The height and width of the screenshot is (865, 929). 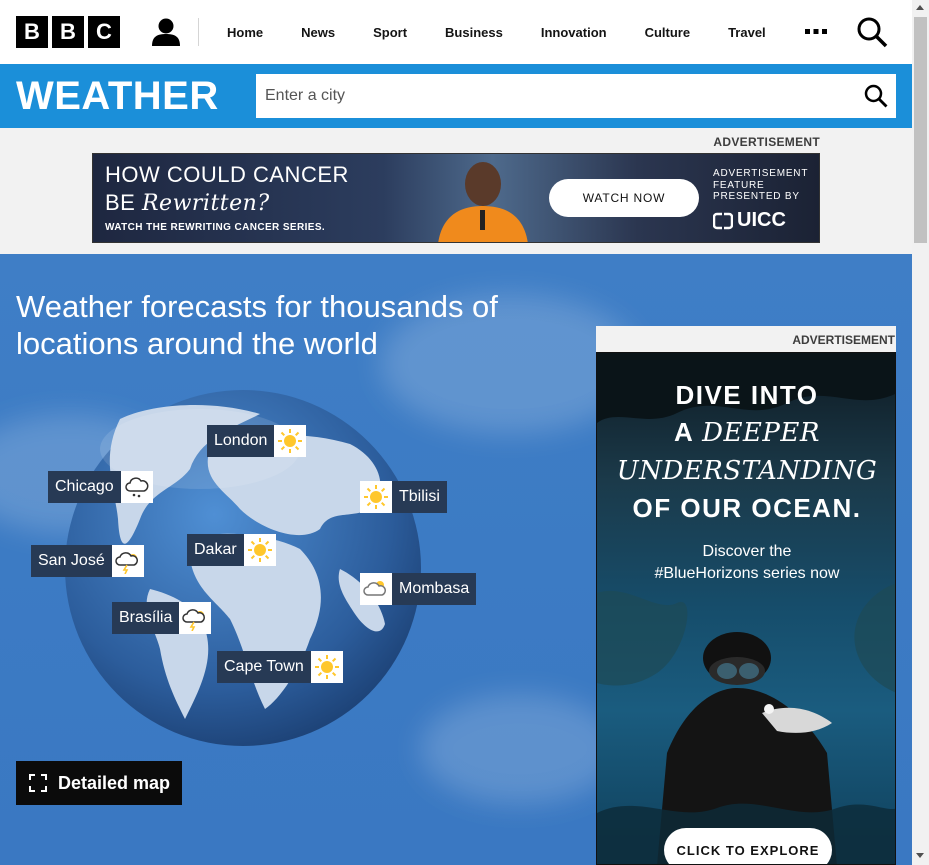 I want to click on page-scrollbar, so click(x=920, y=432).